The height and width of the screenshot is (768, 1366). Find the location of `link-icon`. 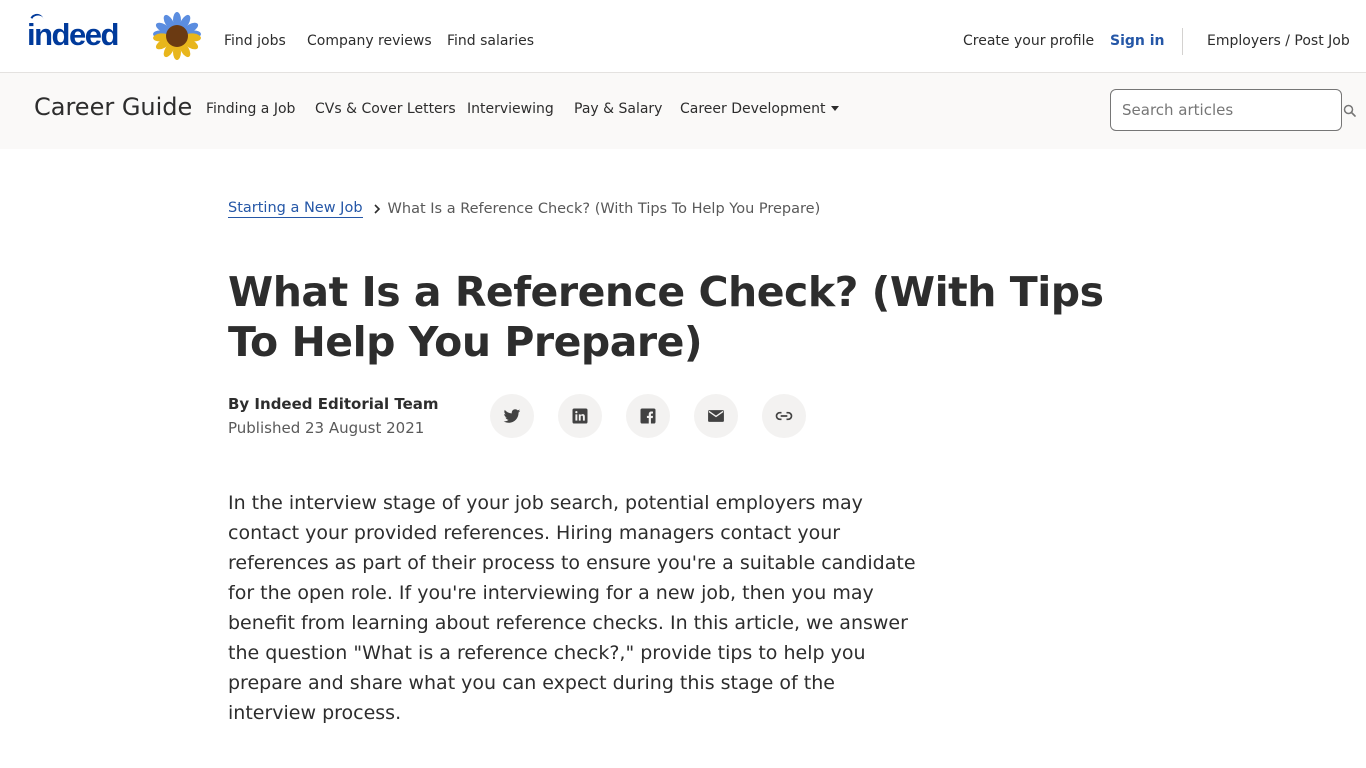

link-icon is located at coordinates (784, 416).